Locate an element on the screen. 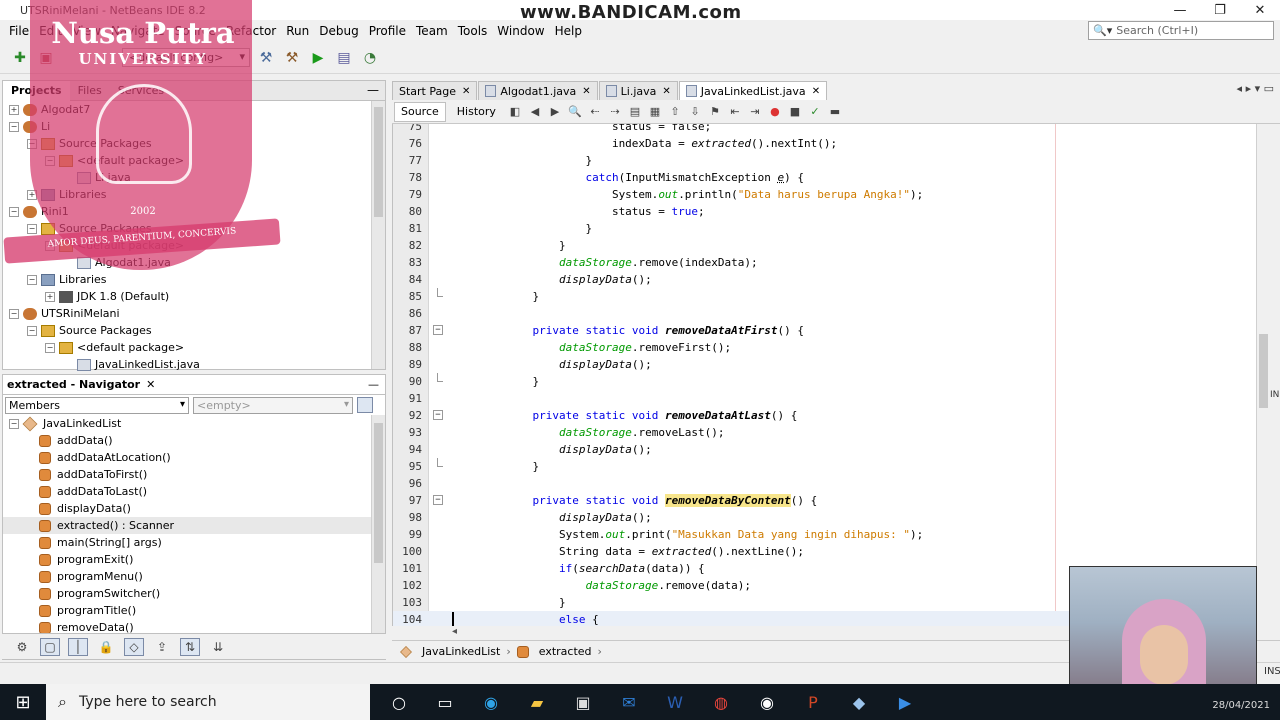 This screenshot has height=720, width=1280. minimize-button: — is located at coordinates (1180, 10).